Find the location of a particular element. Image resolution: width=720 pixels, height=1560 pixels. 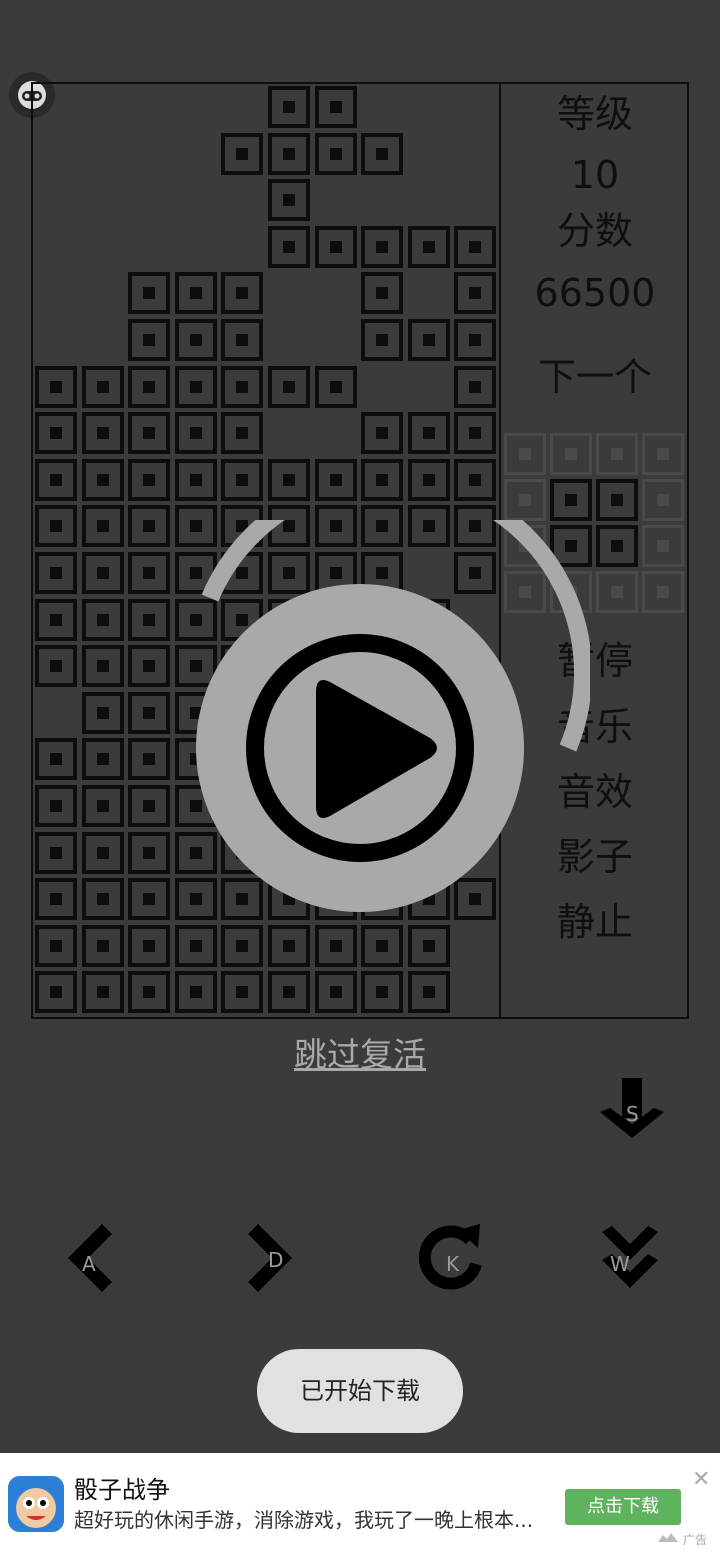

game-mascot-icon is located at coordinates (36, 1504).